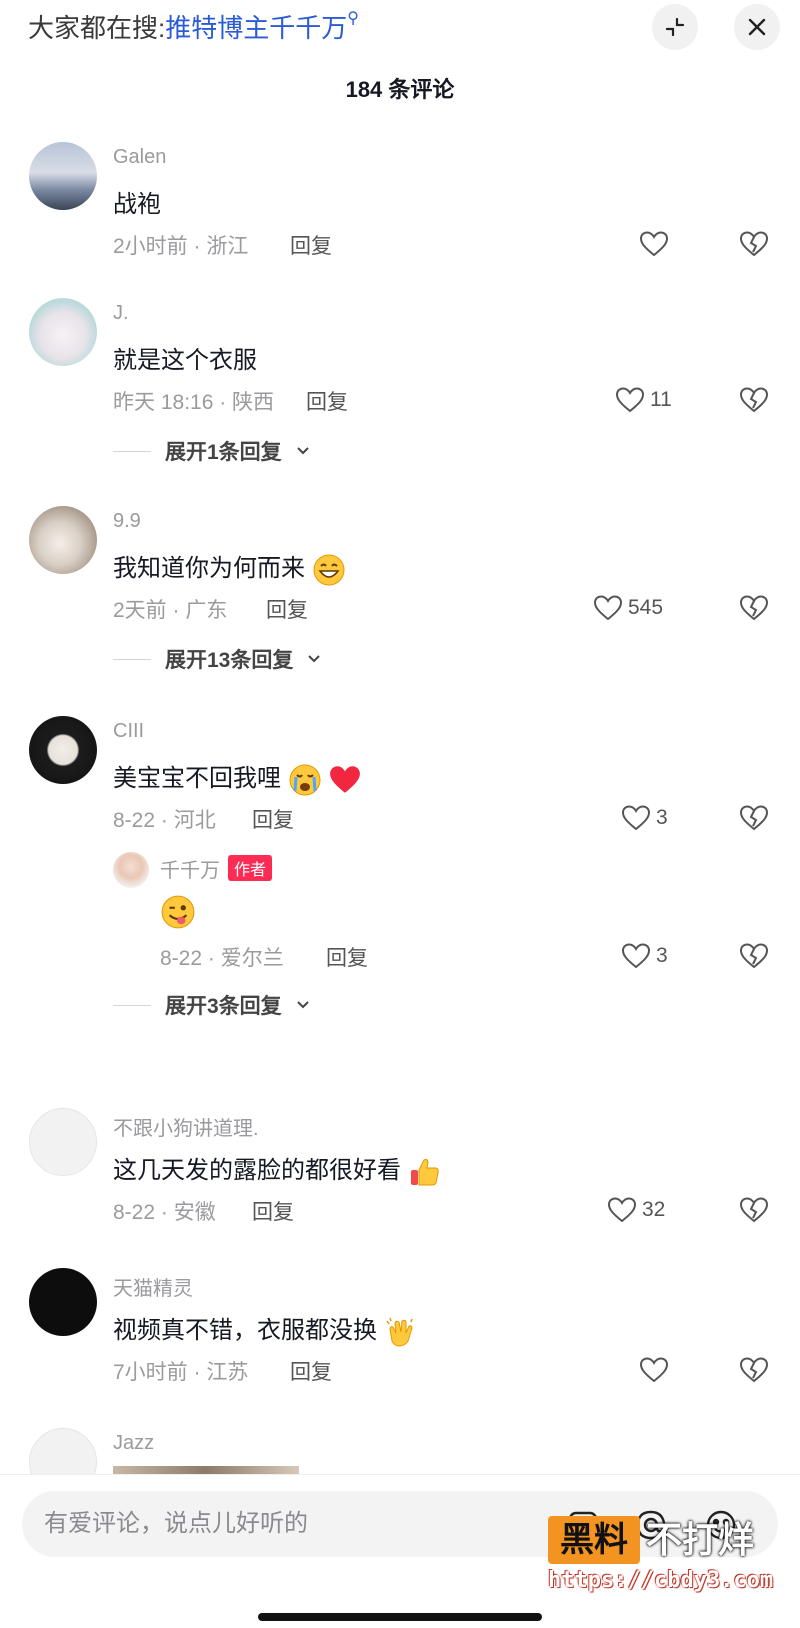 This screenshot has width=800, height=1628. What do you see at coordinates (137, 204) in the screenshot?
I see `comment-text: 战袍` at bounding box center [137, 204].